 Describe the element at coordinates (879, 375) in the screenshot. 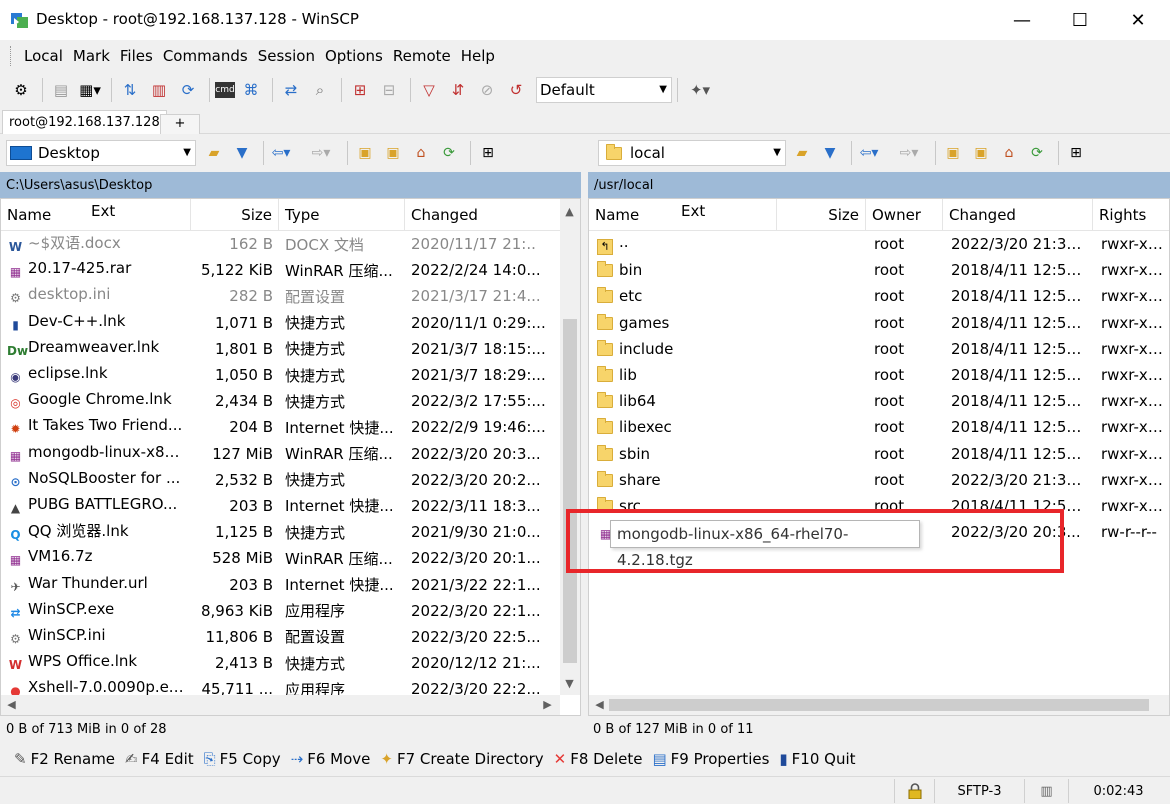

I see `table-row: lib root 2018/4/11 12:59:... rwxr-xr-x` at that location.